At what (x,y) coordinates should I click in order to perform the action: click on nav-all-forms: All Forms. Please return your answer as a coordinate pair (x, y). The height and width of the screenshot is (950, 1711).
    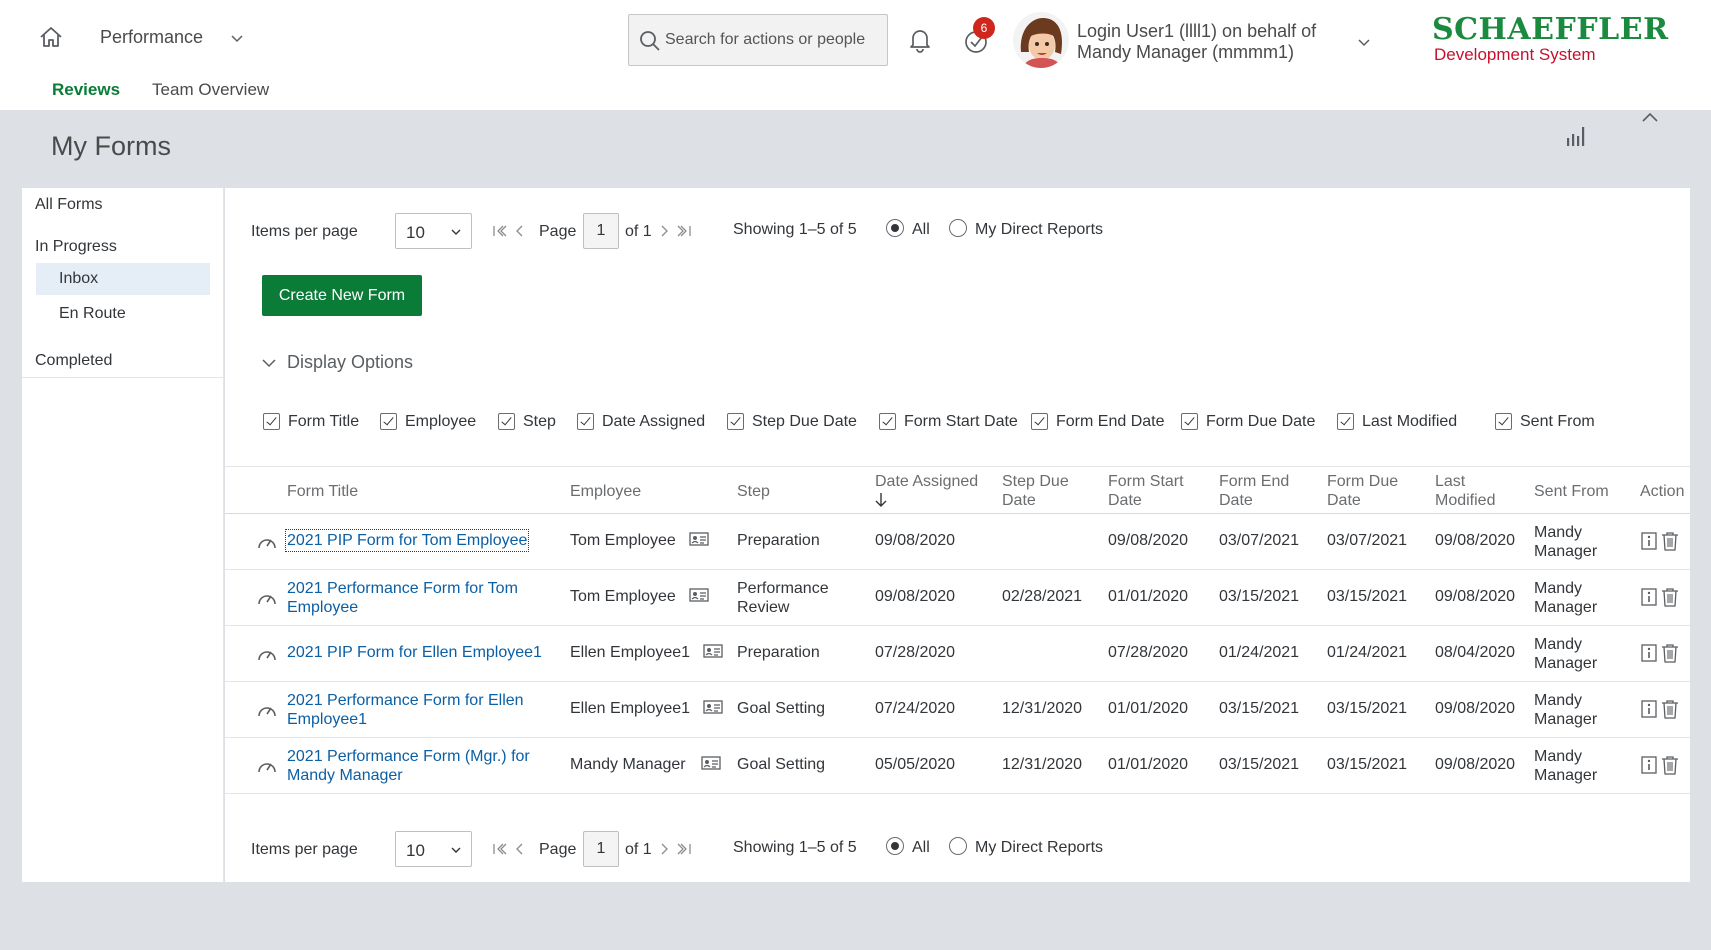
    Looking at the image, I should click on (69, 205).